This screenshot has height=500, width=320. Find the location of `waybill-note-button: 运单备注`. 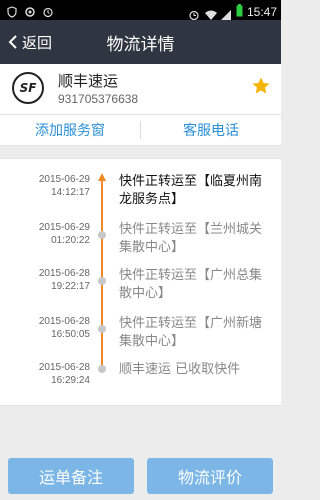

waybill-note-button: 运单备注 is located at coordinates (71, 476).